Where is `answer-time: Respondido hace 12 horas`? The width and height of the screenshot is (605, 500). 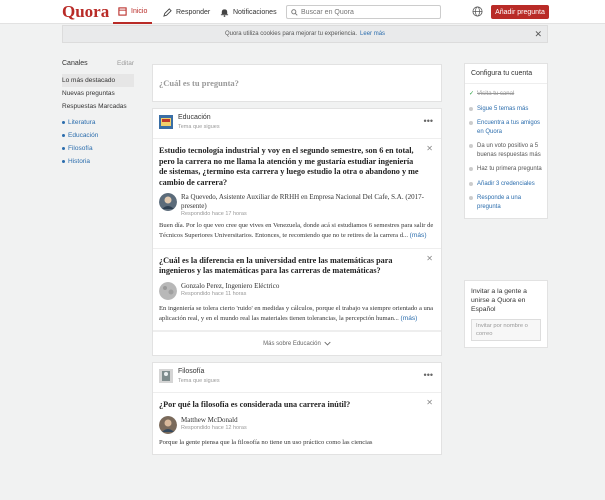 answer-time: Respondido hace 12 horas is located at coordinates (214, 428).